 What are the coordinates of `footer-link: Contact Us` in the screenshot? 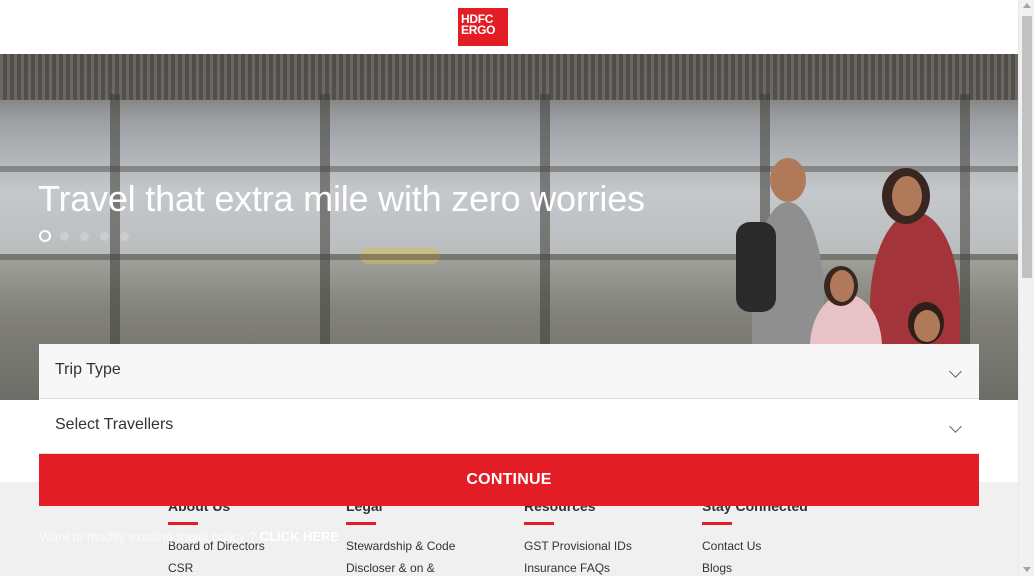 It's located at (782, 550).